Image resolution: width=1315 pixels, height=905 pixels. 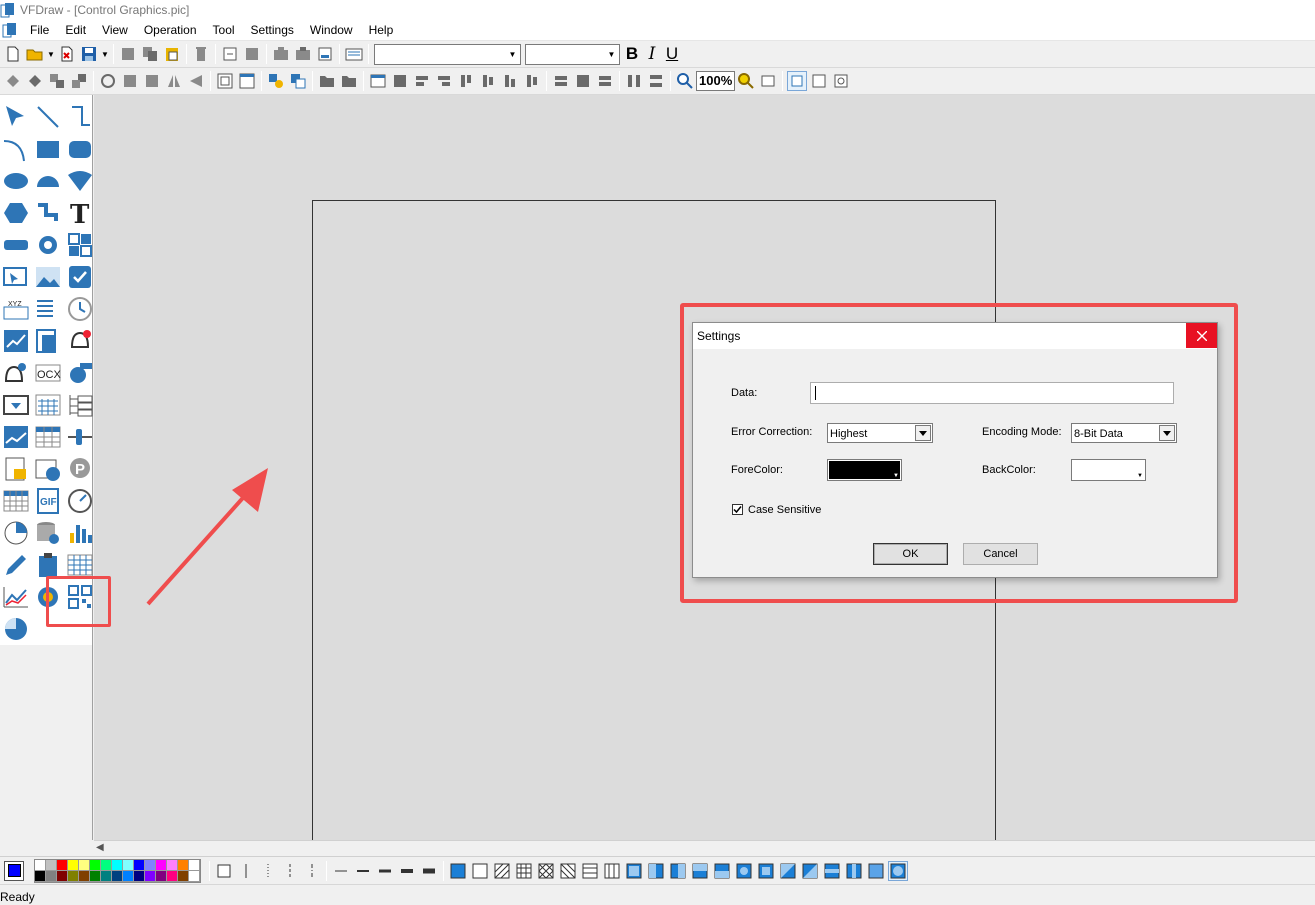 What do you see at coordinates (652, 54) in the screenshot?
I see `italic-button: I` at bounding box center [652, 54].